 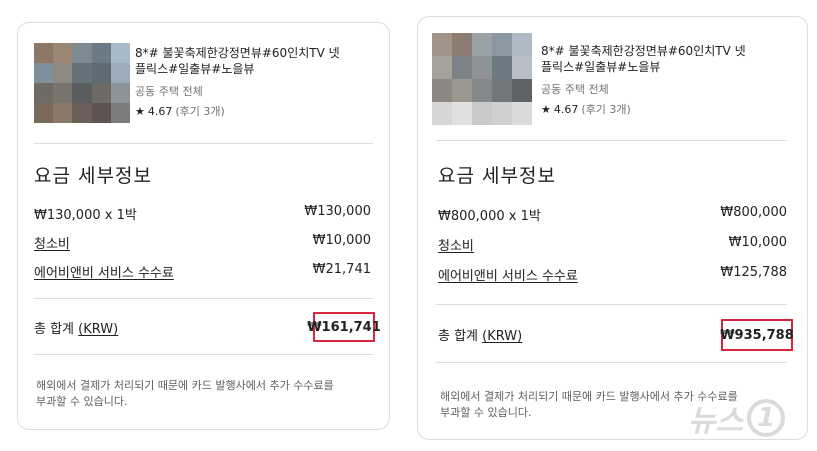 What do you see at coordinates (753, 272) in the screenshot?
I see `service-fee-value: ₩125,788` at bounding box center [753, 272].